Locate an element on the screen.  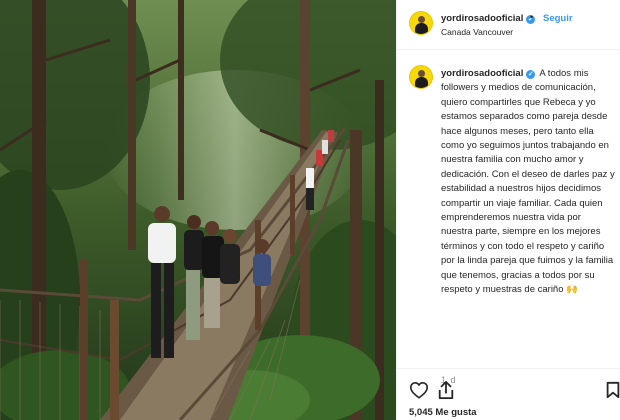
share-icon is located at coordinates (446, 390).